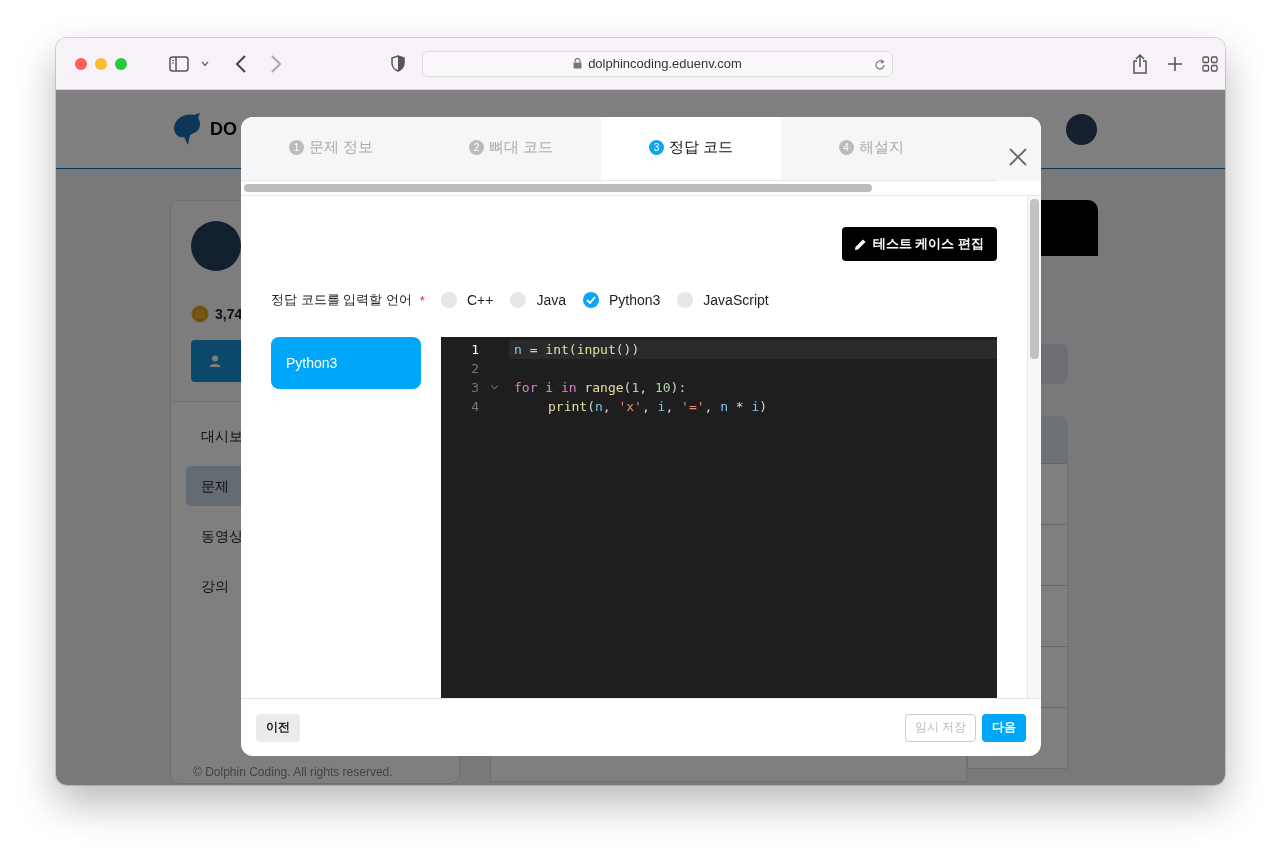  Describe the element at coordinates (474, 349) in the screenshot. I see `line-number: 1` at that location.